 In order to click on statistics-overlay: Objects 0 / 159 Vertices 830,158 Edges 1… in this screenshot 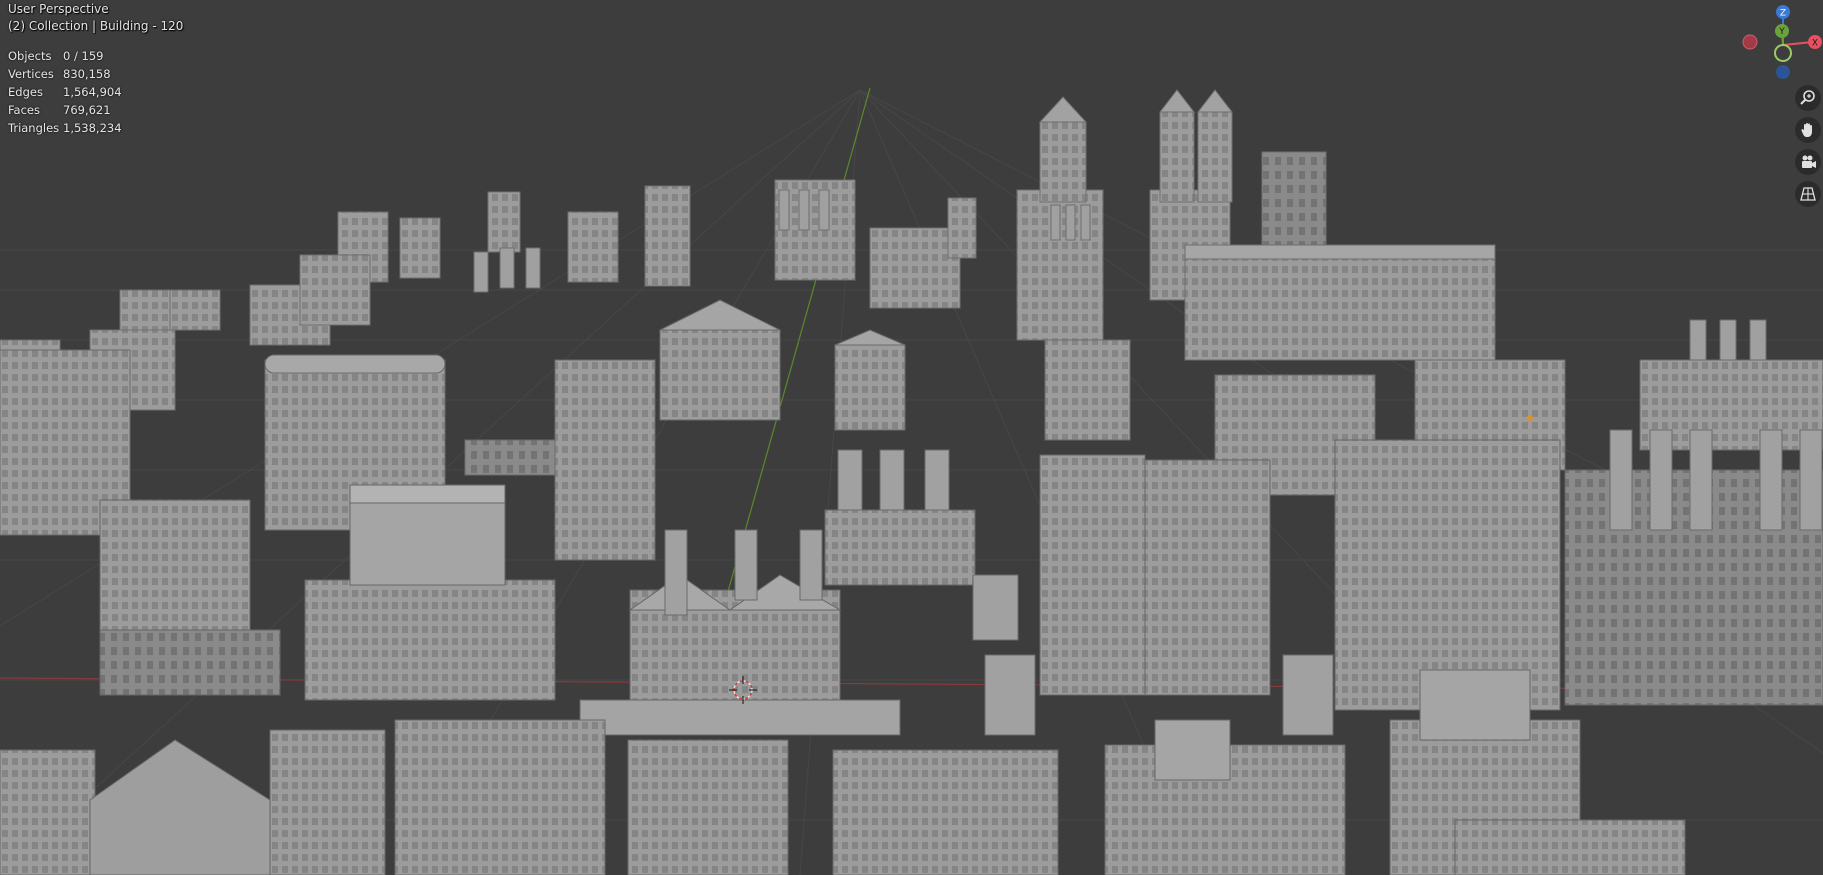, I will do `click(65, 92)`.